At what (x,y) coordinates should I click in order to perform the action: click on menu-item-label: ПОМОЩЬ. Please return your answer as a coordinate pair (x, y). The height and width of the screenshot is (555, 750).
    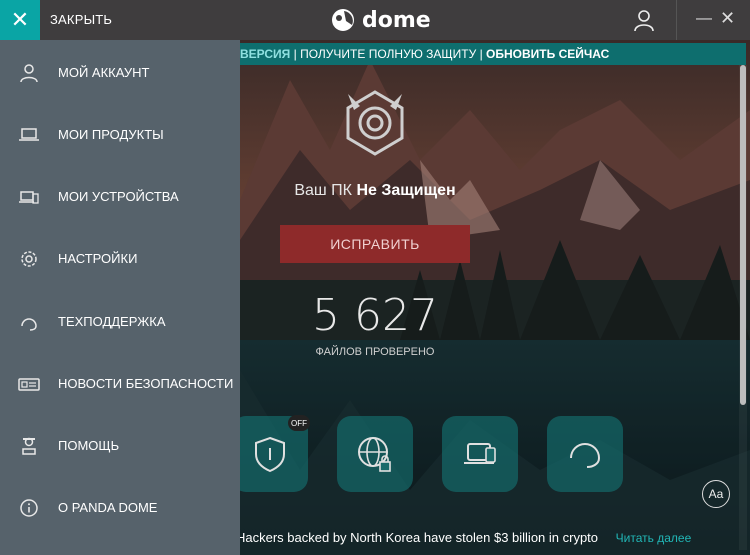
    Looking at the image, I should click on (89, 445).